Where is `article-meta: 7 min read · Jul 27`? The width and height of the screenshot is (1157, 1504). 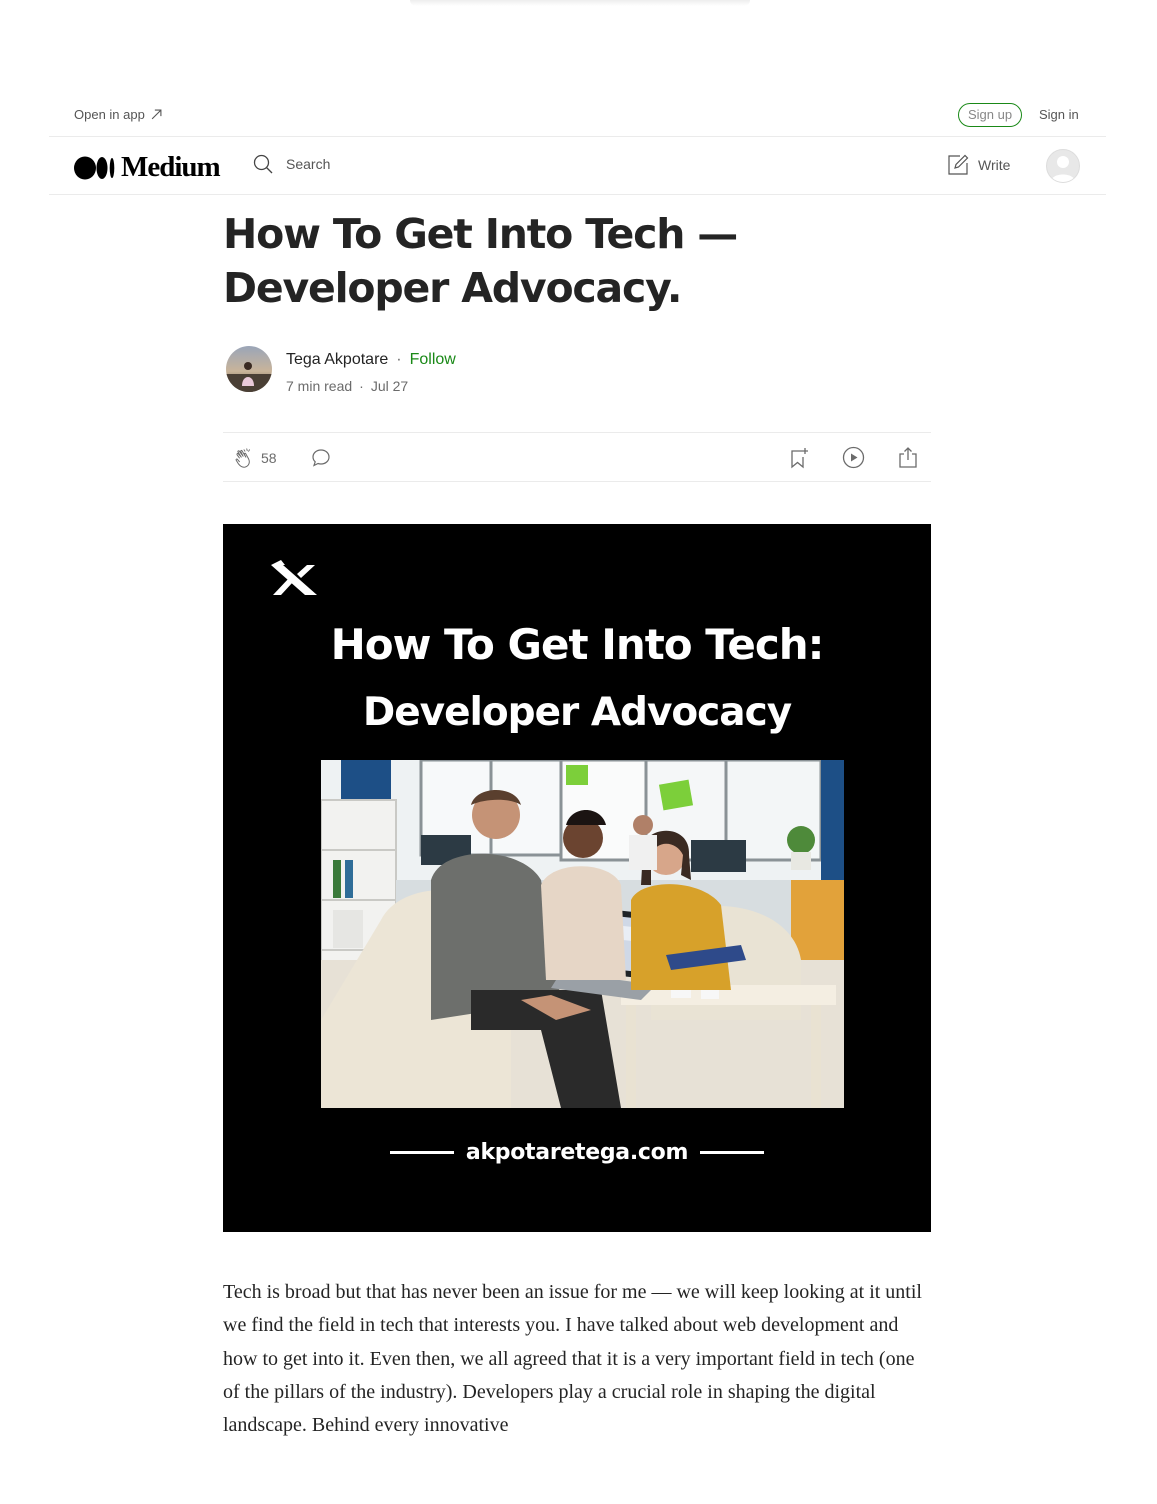
article-meta: 7 min read · Jul 27 is located at coordinates (347, 386).